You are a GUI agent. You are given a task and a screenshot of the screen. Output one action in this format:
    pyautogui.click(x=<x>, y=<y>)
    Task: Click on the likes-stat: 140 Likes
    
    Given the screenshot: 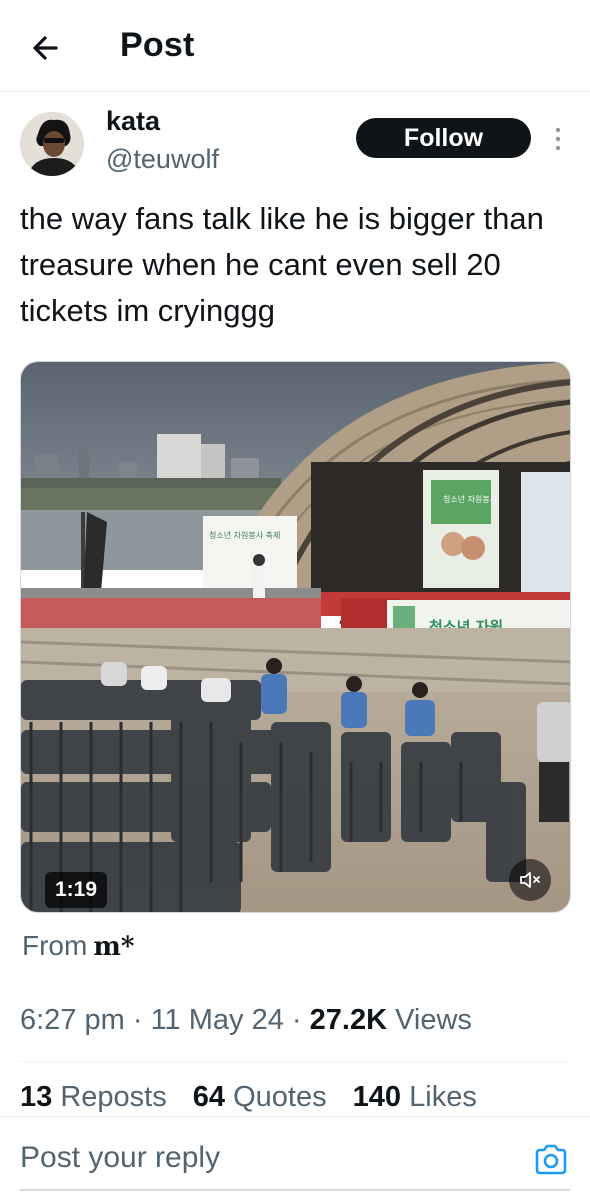 What is the action you would take?
    pyautogui.click(x=415, y=1097)
    